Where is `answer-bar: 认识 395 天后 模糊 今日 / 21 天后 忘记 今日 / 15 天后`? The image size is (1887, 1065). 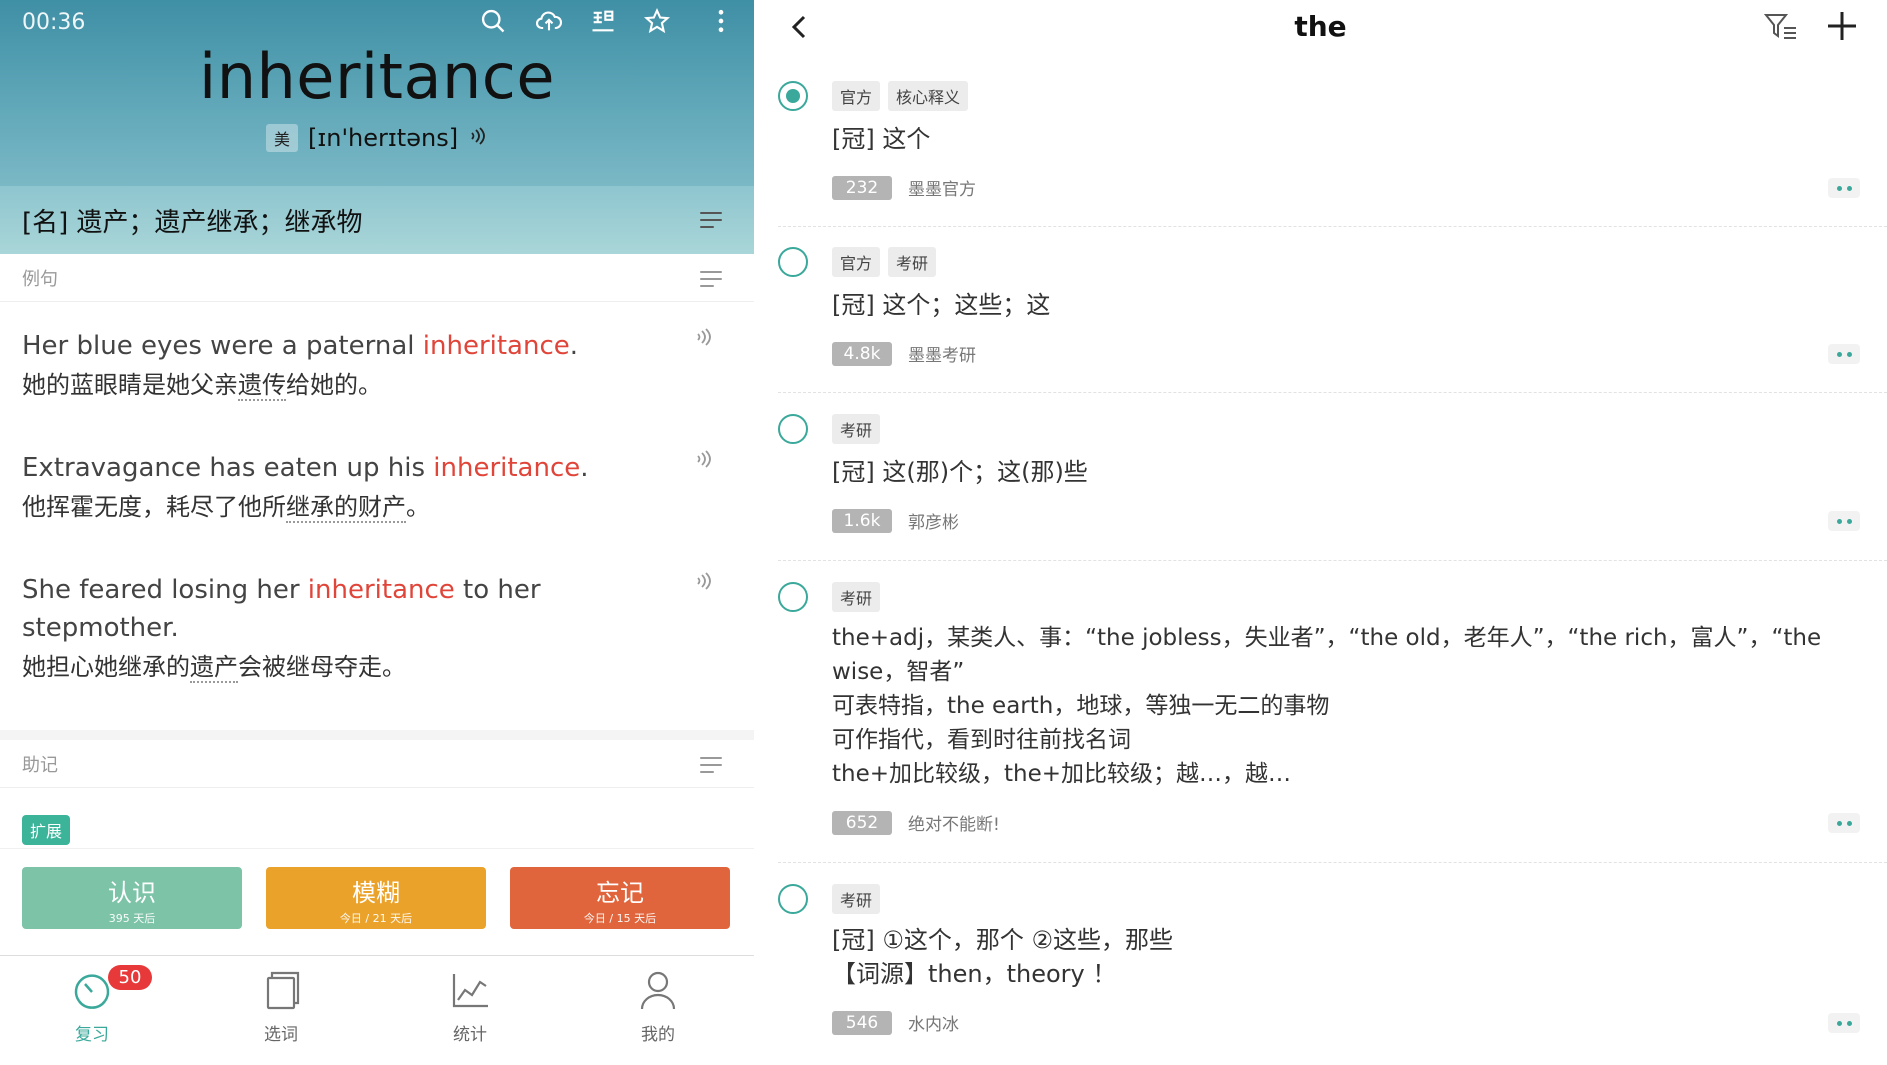
answer-bar: 认识 395 天后 模糊 今日 / 21 天后 忘记 今日 / 15 天后 is located at coordinates (377, 901).